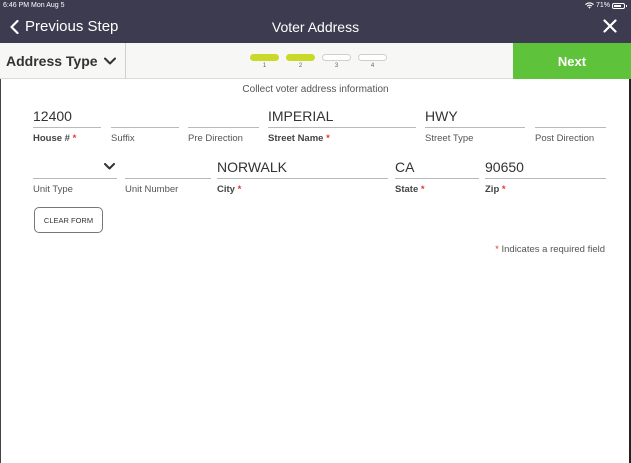 Image resolution: width=631 pixels, height=463 pixels. What do you see at coordinates (372, 57) in the screenshot?
I see `step-4-bar` at bounding box center [372, 57].